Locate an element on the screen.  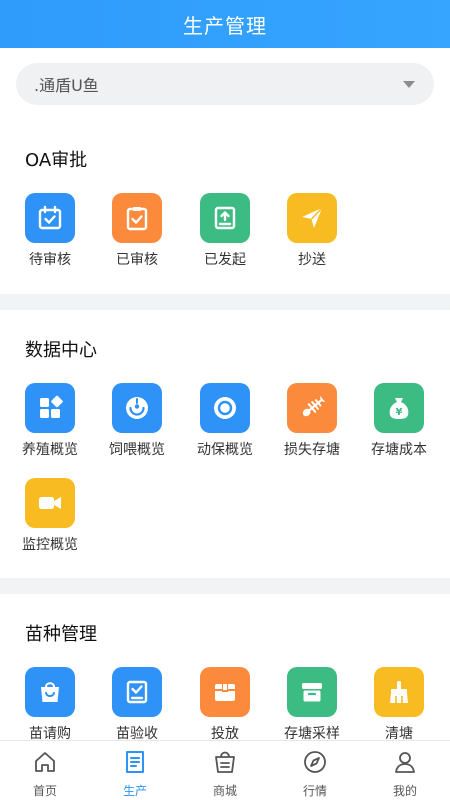
document-icon is located at coordinates (135, 762).